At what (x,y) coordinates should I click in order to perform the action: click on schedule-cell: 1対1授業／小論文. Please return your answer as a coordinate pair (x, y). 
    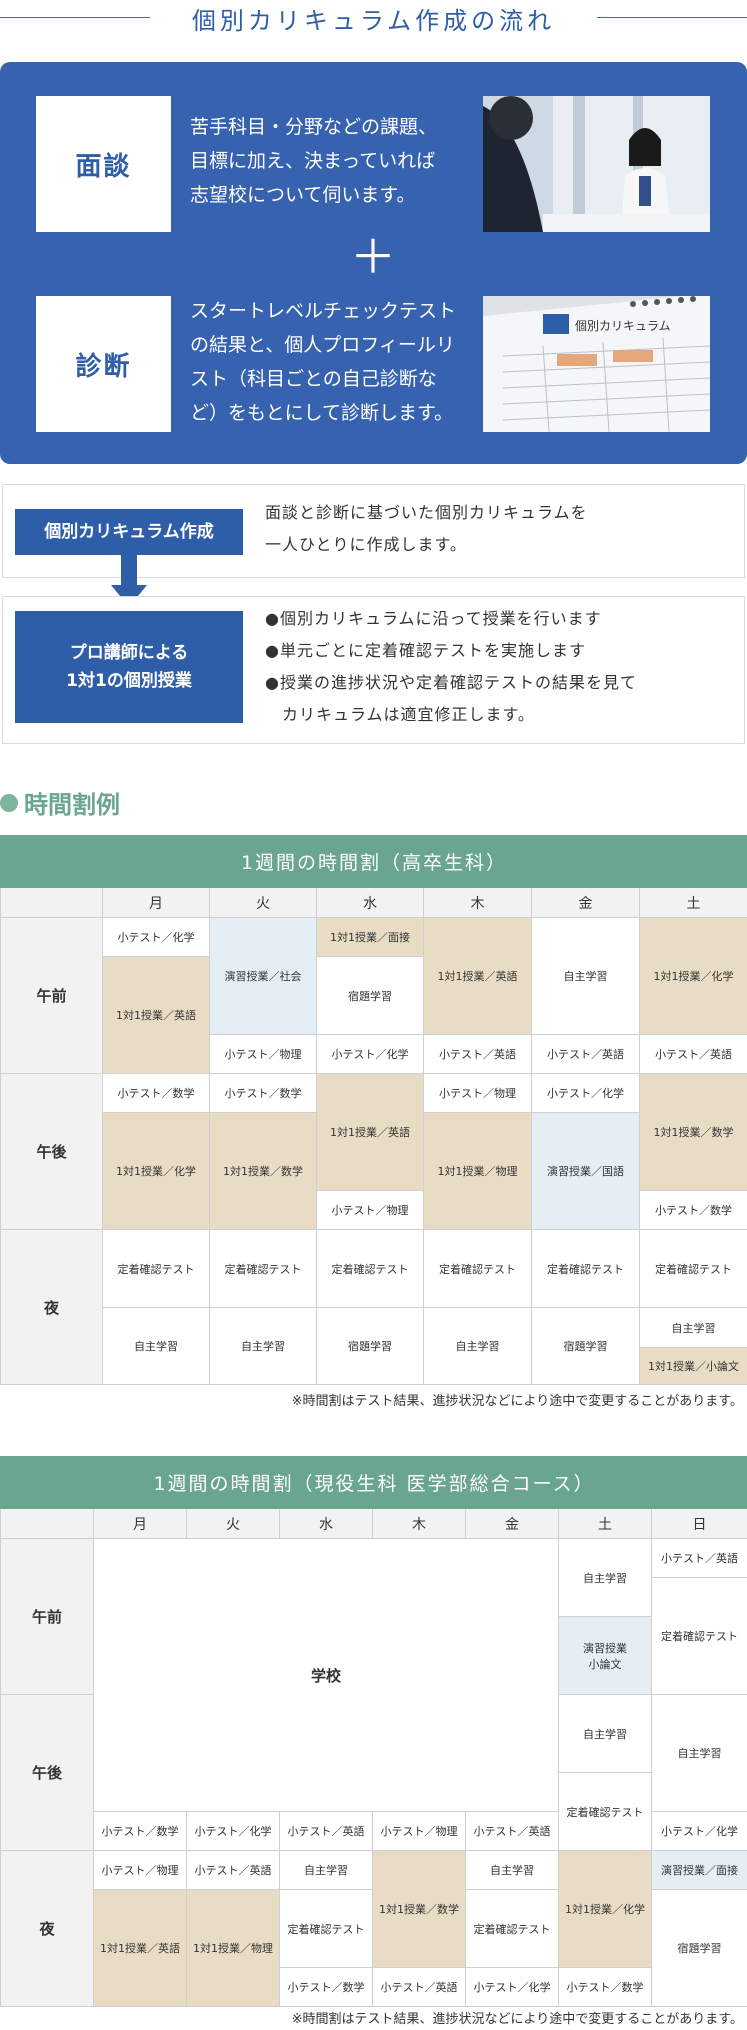
    Looking at the image, I should click on (693, 1366).